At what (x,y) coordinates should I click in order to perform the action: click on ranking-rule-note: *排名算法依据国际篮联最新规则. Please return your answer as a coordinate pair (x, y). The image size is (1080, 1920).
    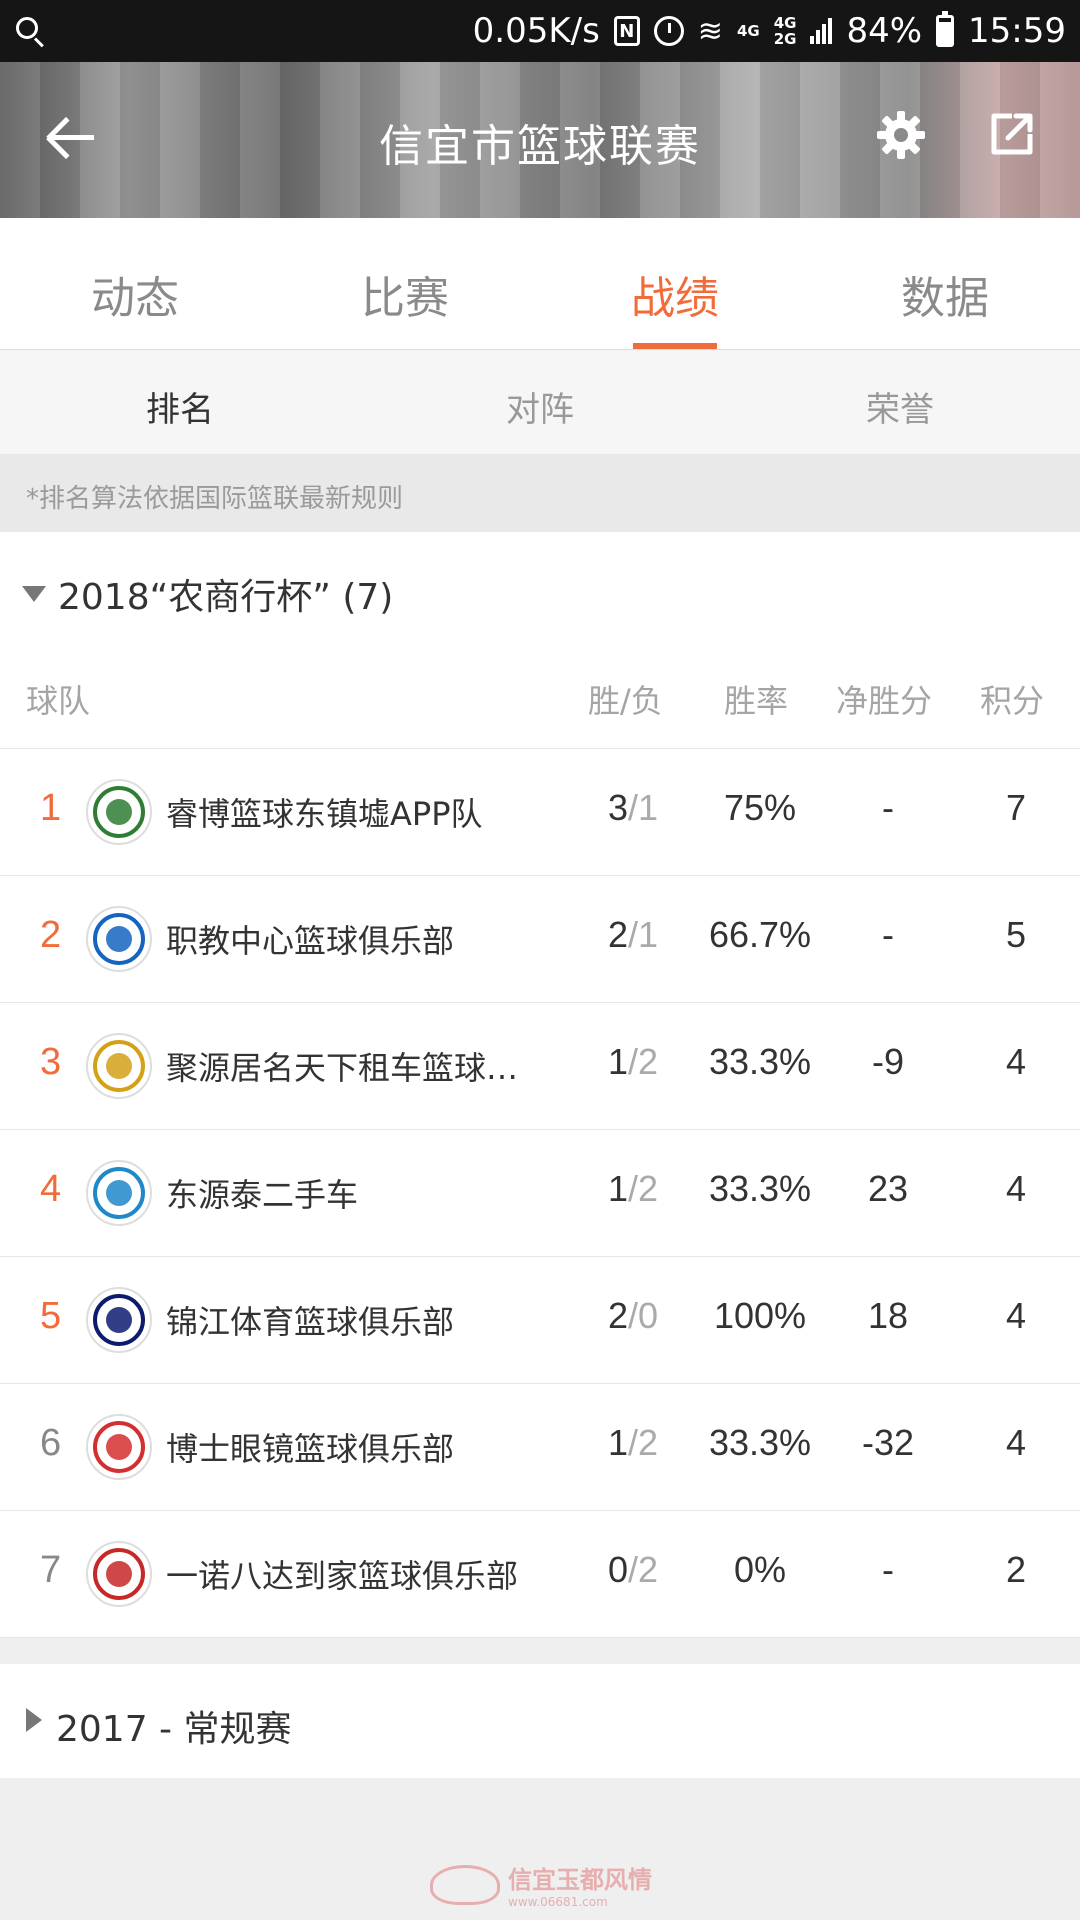
    Looking at the image, I should click on (540, 493).